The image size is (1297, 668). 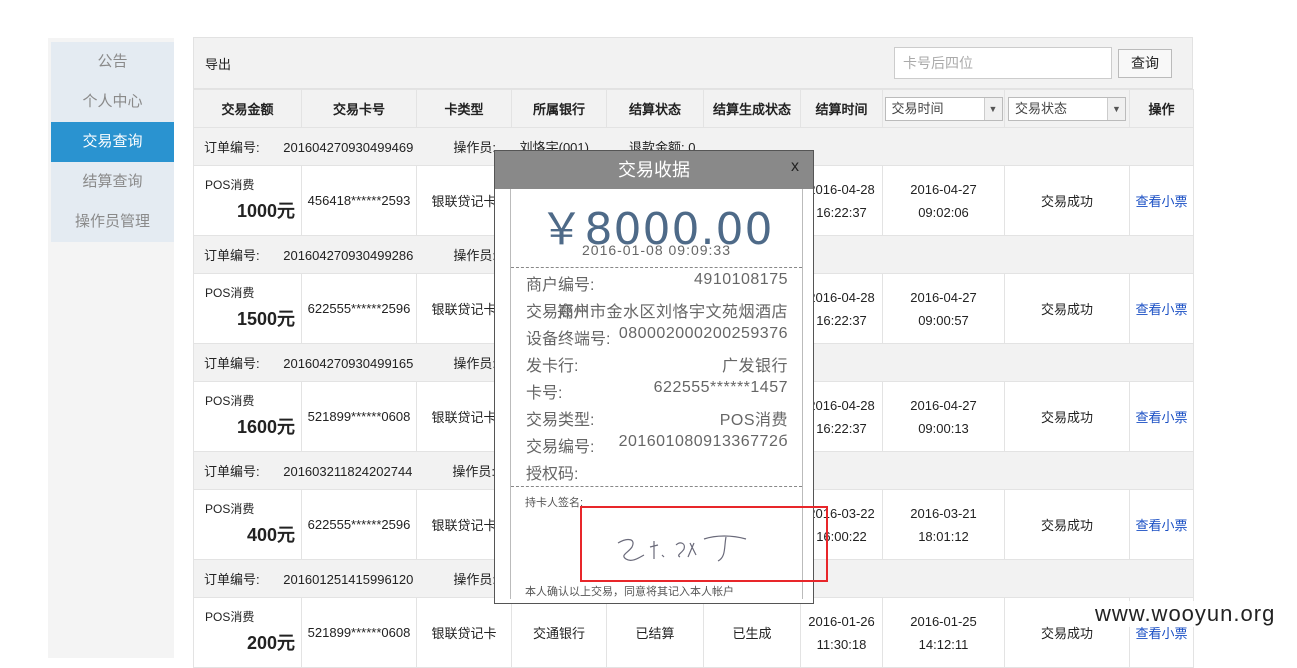 What do you see at coordinates (754, 366) in the screenshot?
I see `receipt-field-value: 广发银行` at bounding box center [754, 366].